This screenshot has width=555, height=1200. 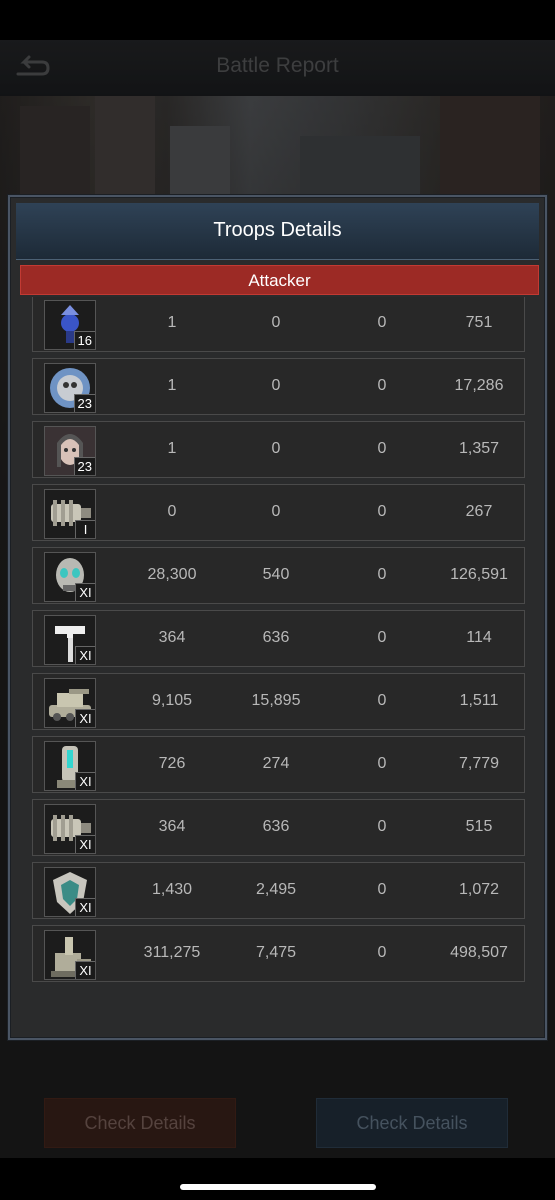 I want to click on troop-stat-2: 15,895, so click(x=276, y=700).